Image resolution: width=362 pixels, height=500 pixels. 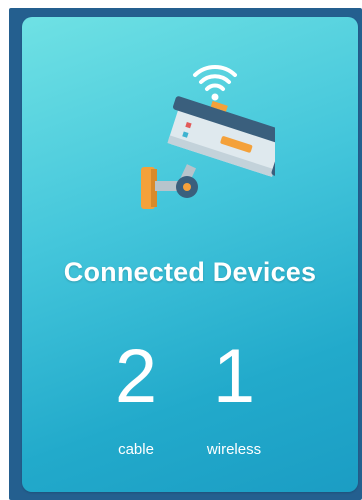 What do you see at coordinates (234, 376) in the screenshot?
I see `wireless-count: 1` at bounding box center [234, 376].